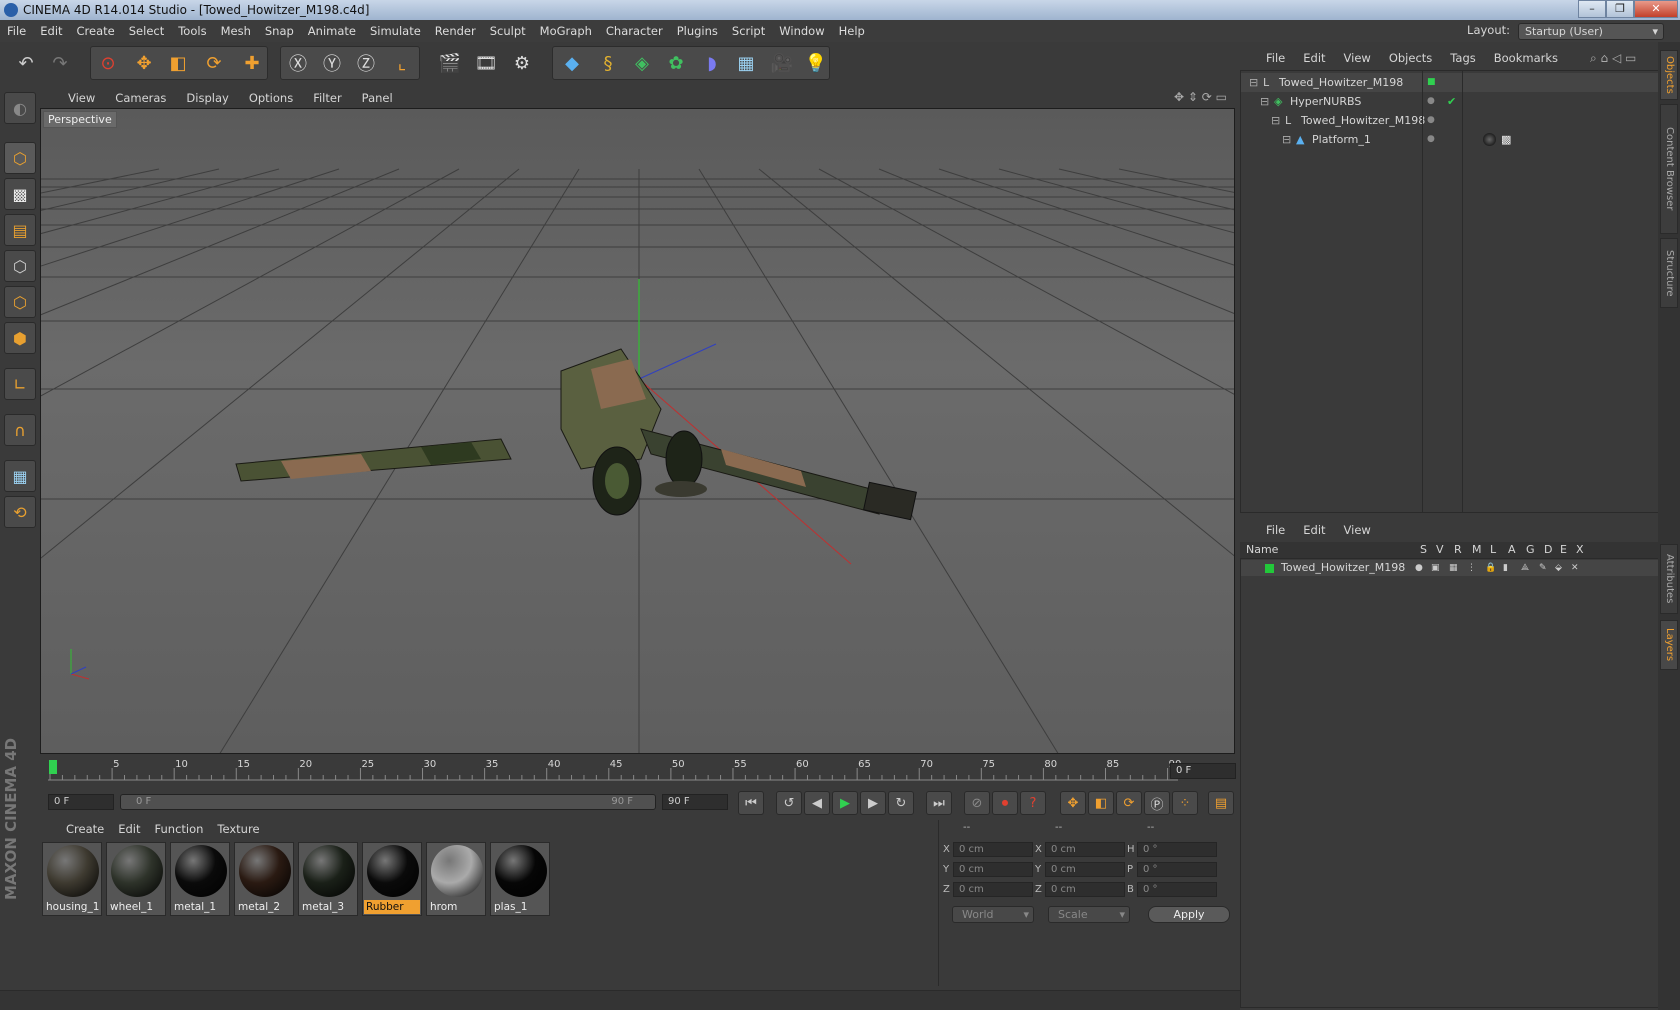  Describe the element at coordinates (81, 98) in the screenshot. I see `viewport-menu-view: View` at that location.